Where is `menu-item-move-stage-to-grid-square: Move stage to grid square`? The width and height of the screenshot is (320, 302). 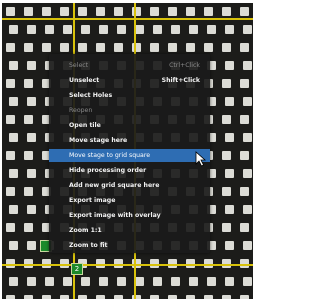 menu-item-move-stage-to-grid-square: Move stage to grid square is located at coordinates (129, 155).